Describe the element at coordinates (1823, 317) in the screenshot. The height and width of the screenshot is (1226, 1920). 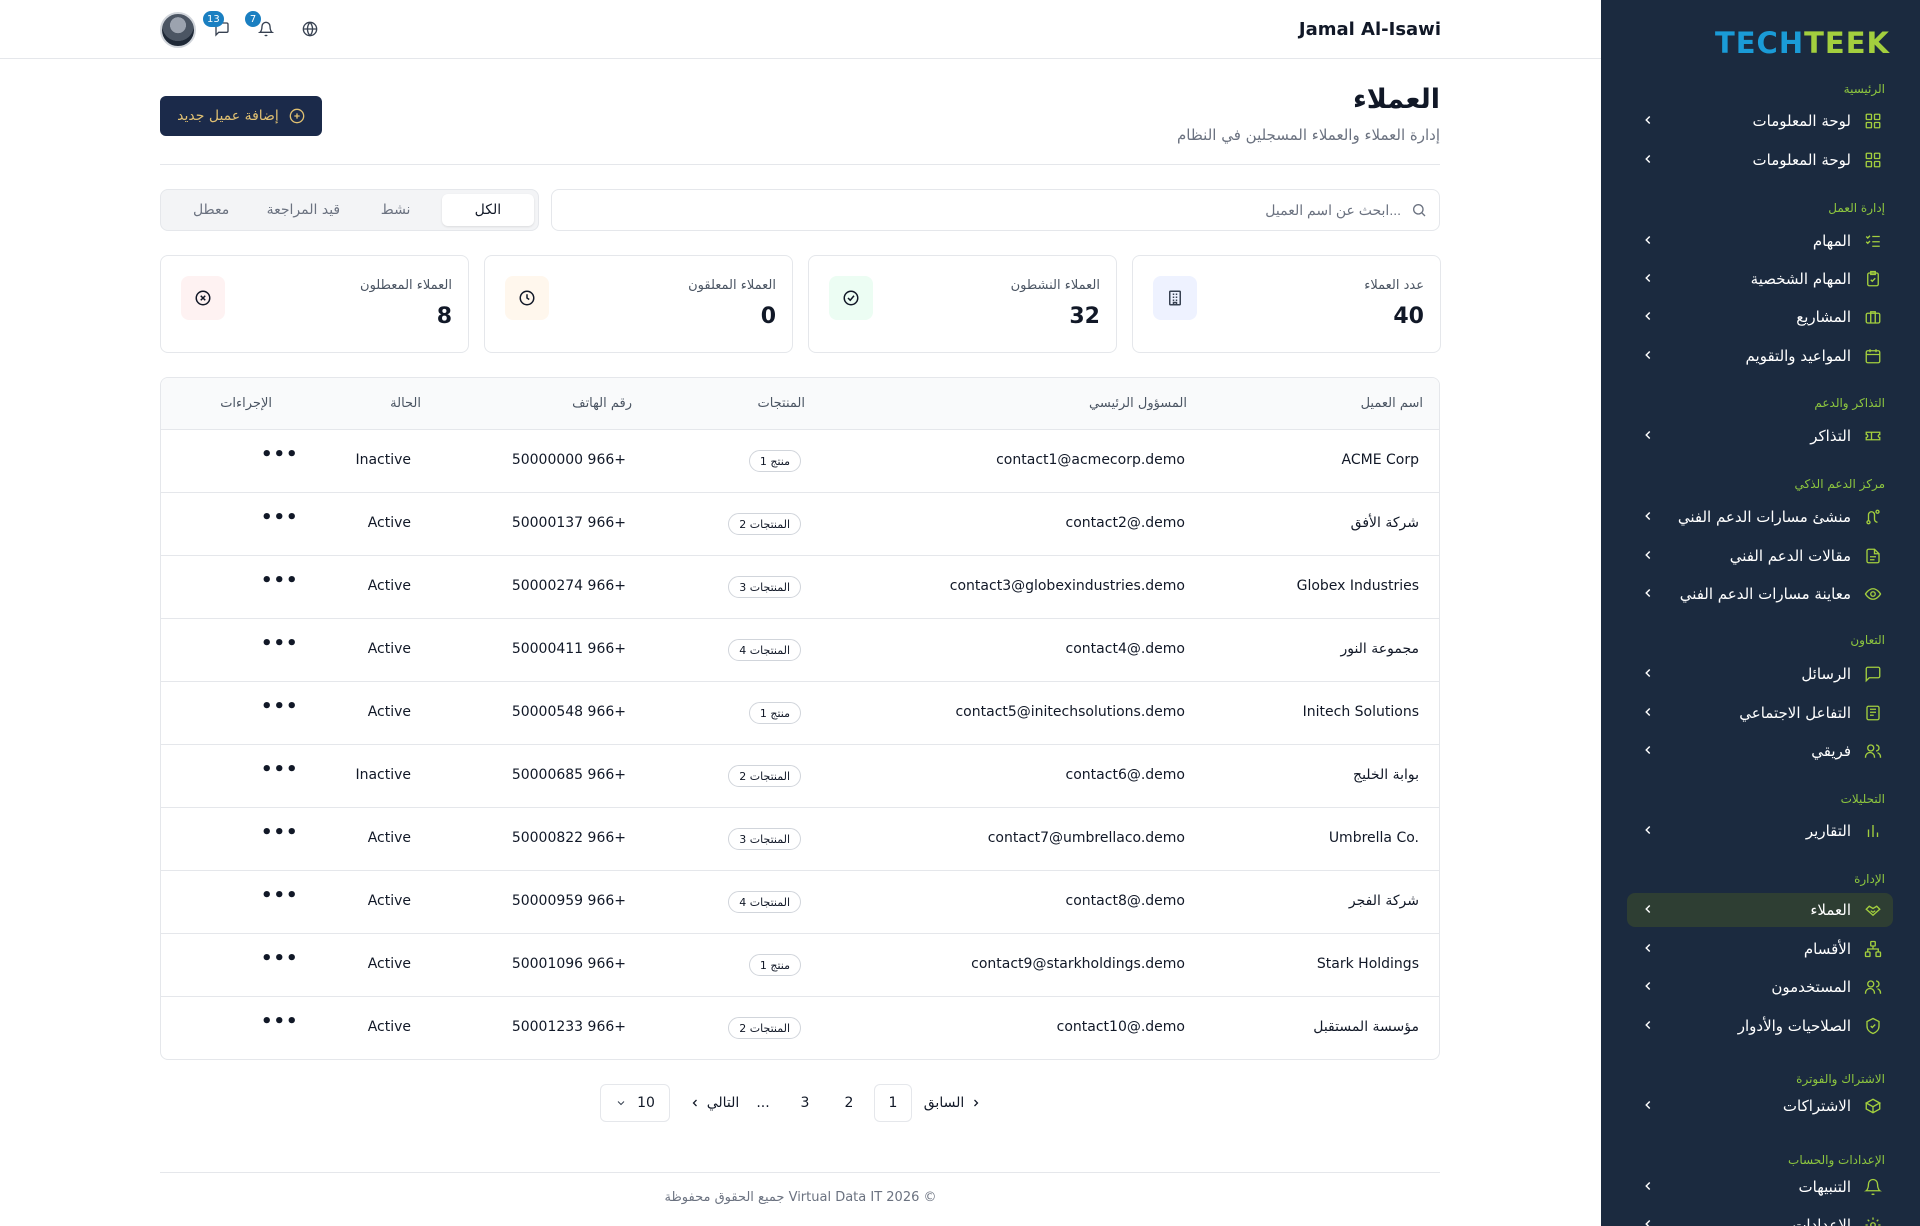
I see `sidebar-item-label: المشاريع` at that location.